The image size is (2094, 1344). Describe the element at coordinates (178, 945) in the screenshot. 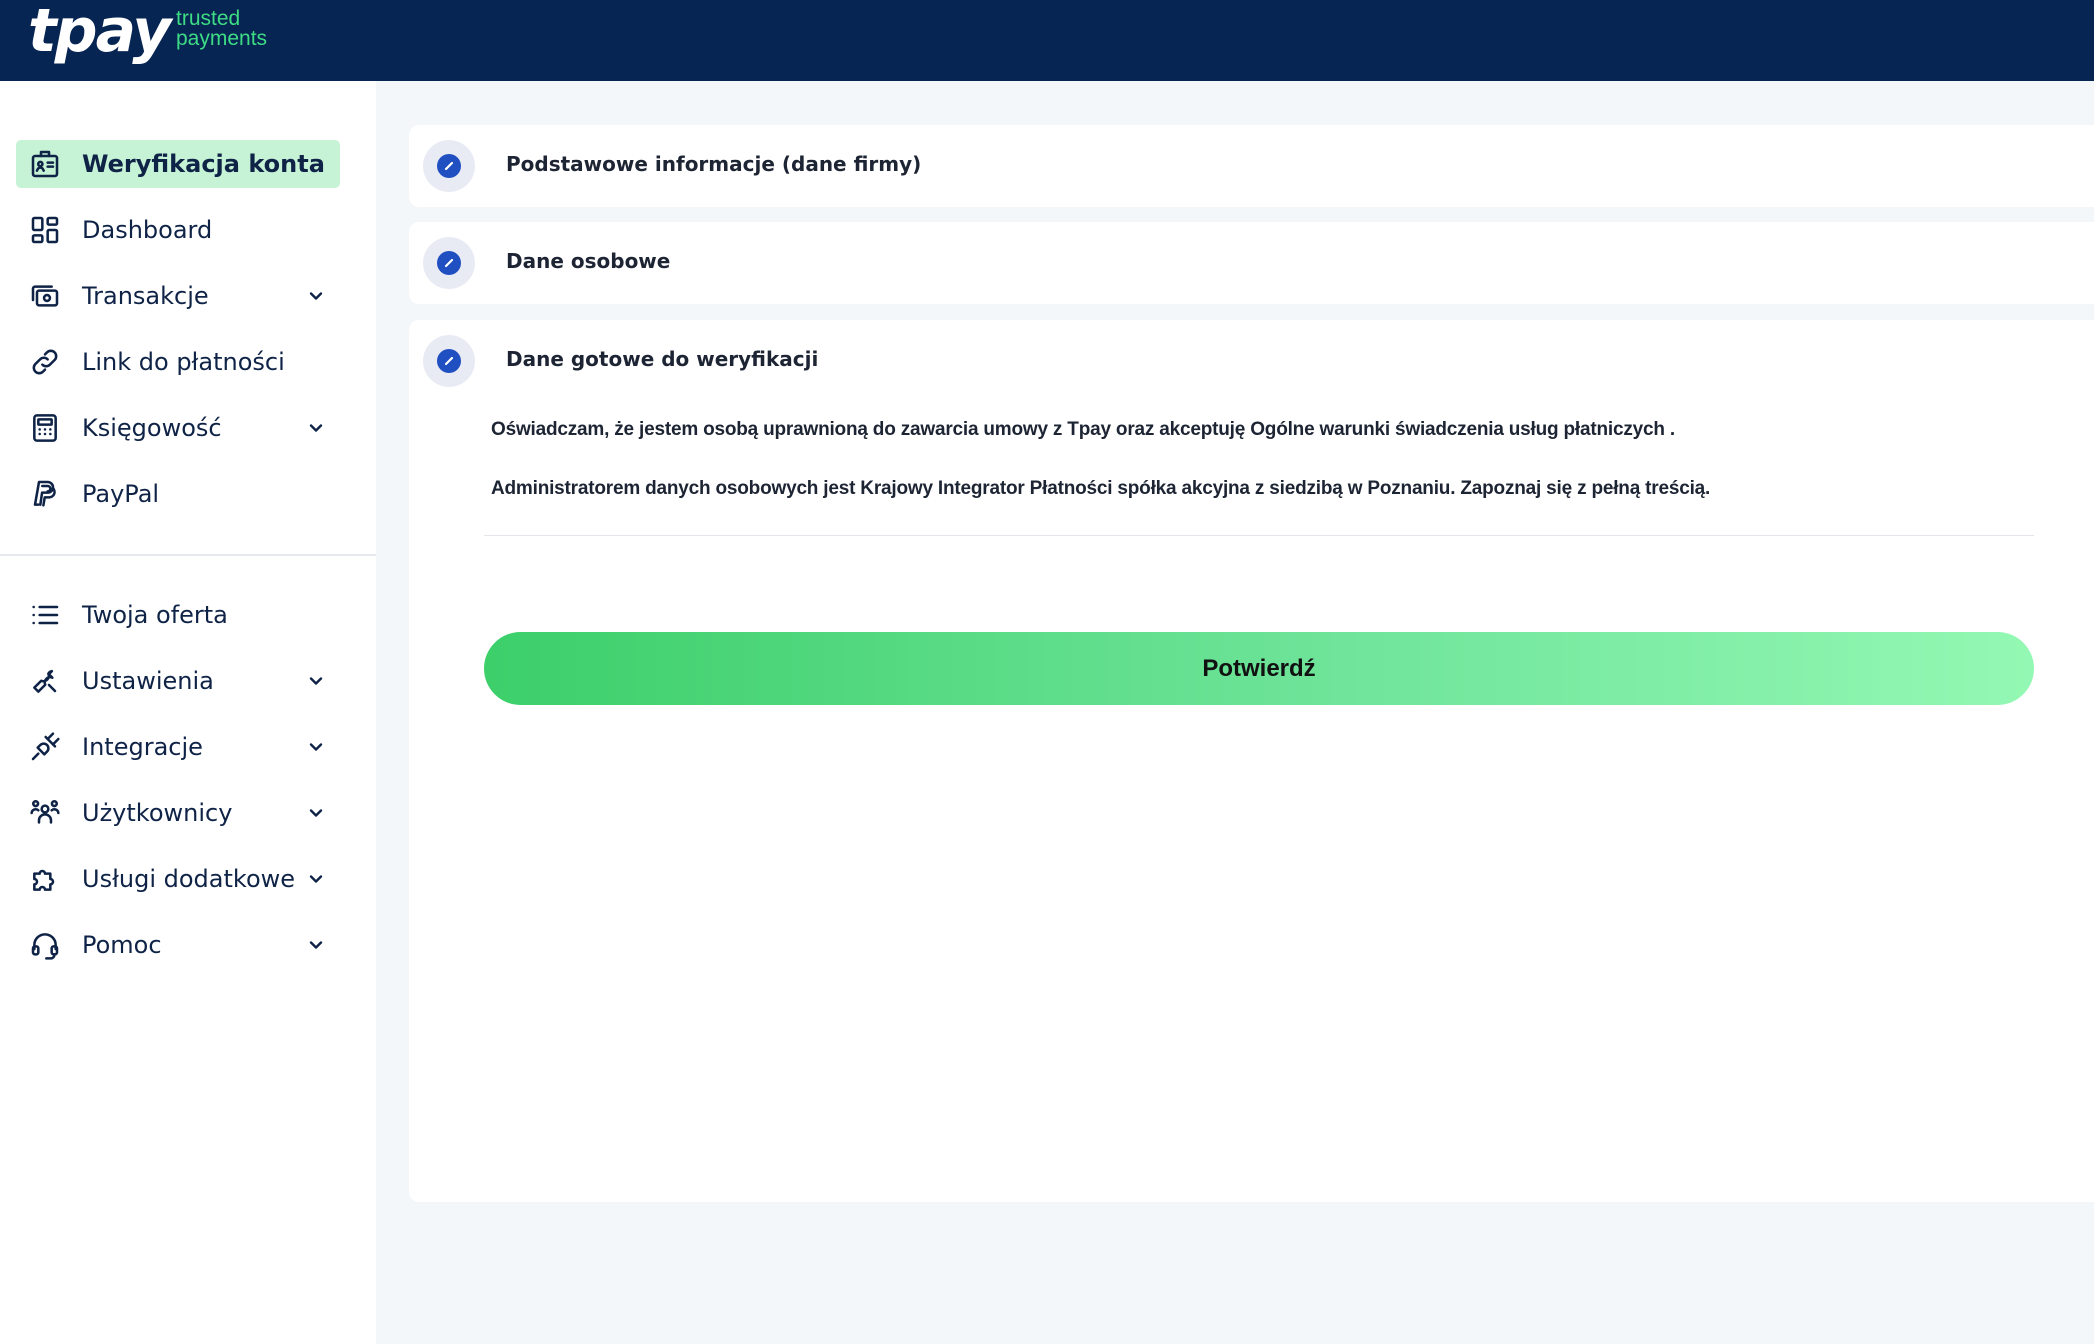

I see `sidebar-item-pomoc: Pomoc` at that location.